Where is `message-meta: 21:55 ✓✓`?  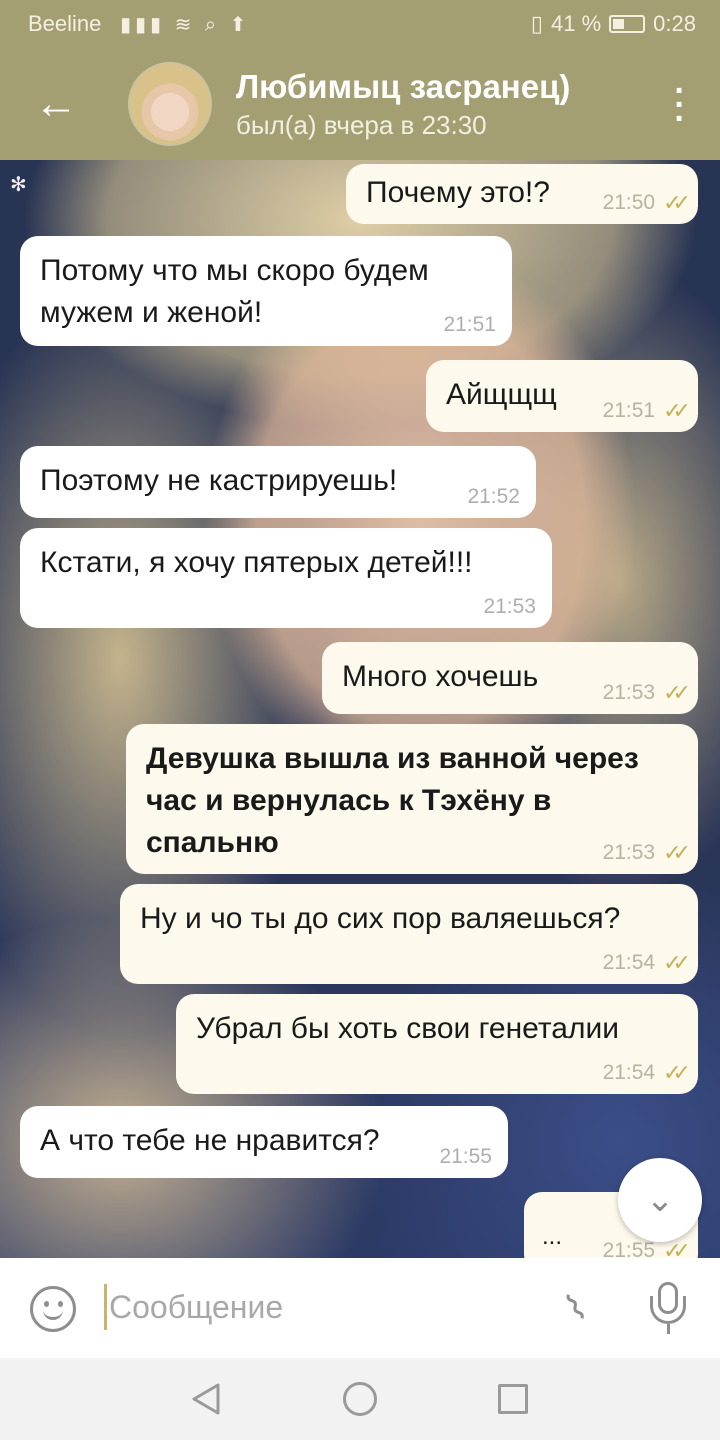 message-meta: 21:55 ✓✓ is located at coordinates (646, 1248).